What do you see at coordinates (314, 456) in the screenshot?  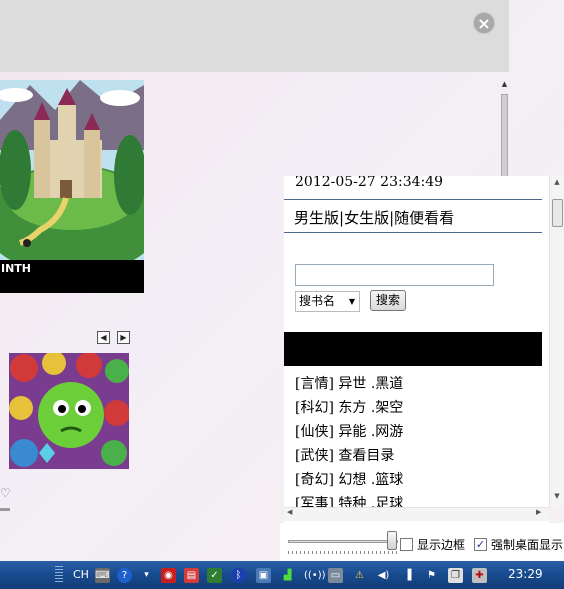 I see `category-tag: [武侠]` at bounding box center [314, 456].